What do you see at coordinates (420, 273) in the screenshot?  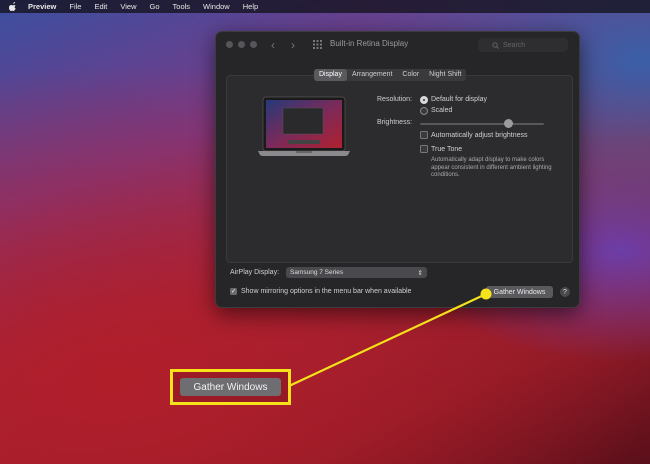 I see `chevron-updown-icon: ⇕` at bounding box center [420, 273].